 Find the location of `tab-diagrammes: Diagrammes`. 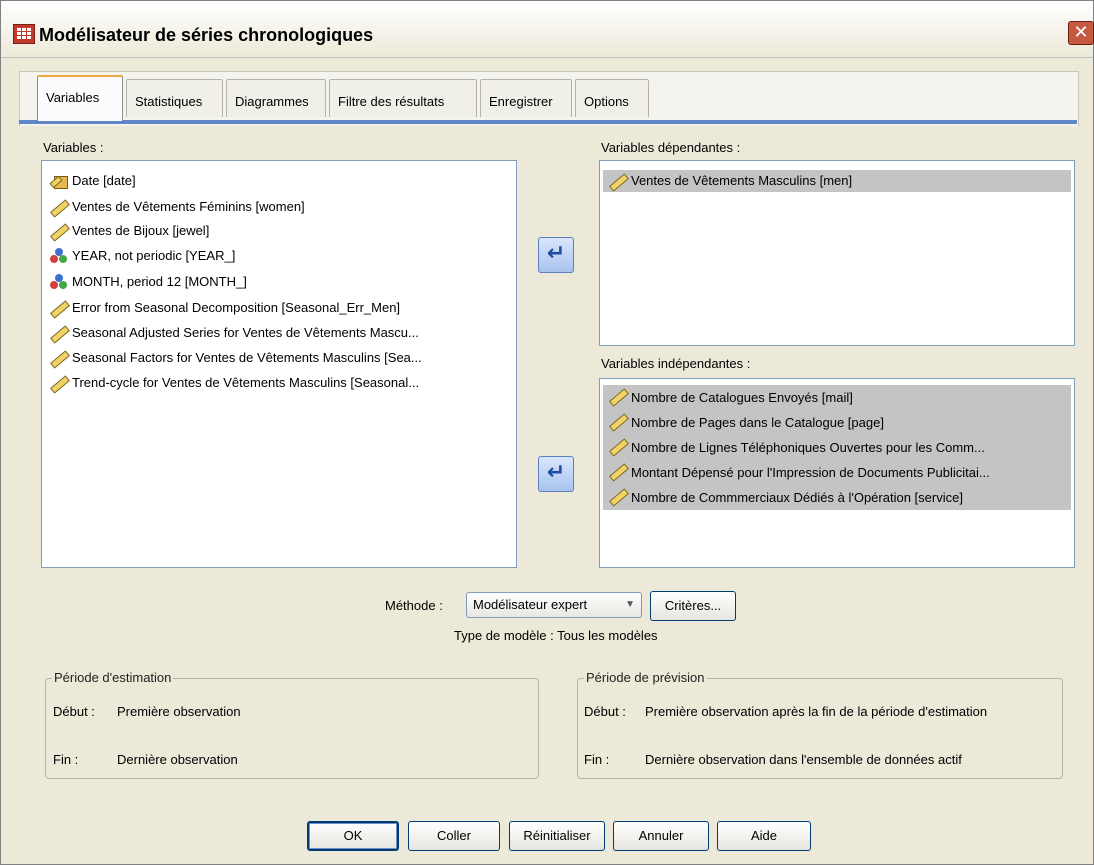

tab-diagrammes: Diagrammes is located at coordinates (276, 98).